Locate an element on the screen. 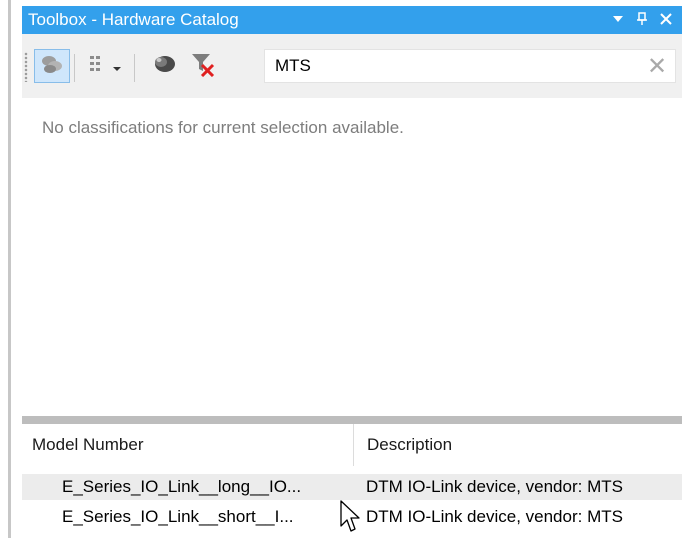  search-field: ✕ is located at coordinates (470, 66).